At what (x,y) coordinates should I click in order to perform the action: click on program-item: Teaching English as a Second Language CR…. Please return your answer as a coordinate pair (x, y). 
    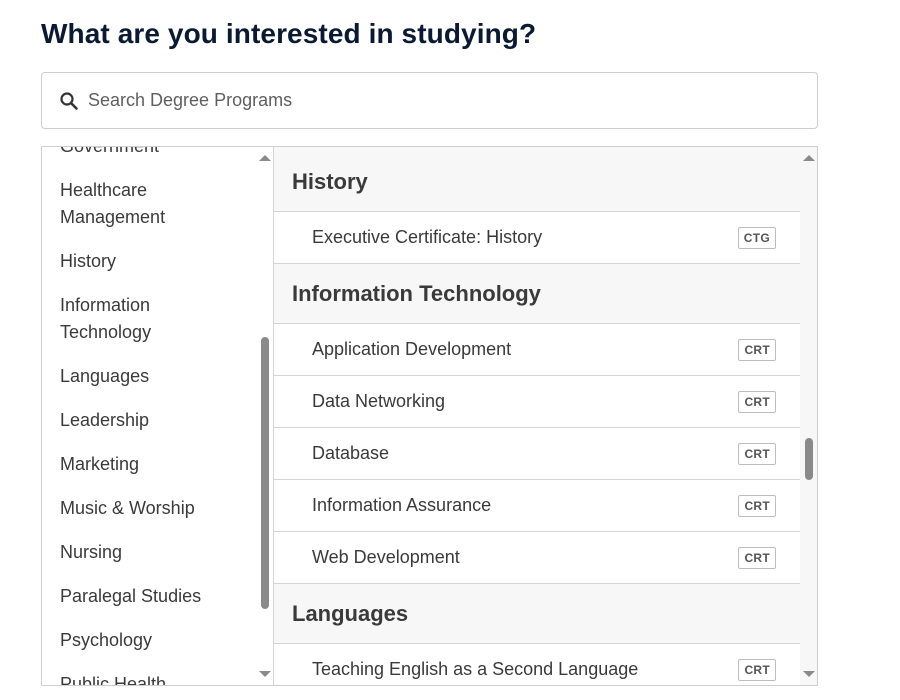
    Looking at the image, I should click on (537, 664).